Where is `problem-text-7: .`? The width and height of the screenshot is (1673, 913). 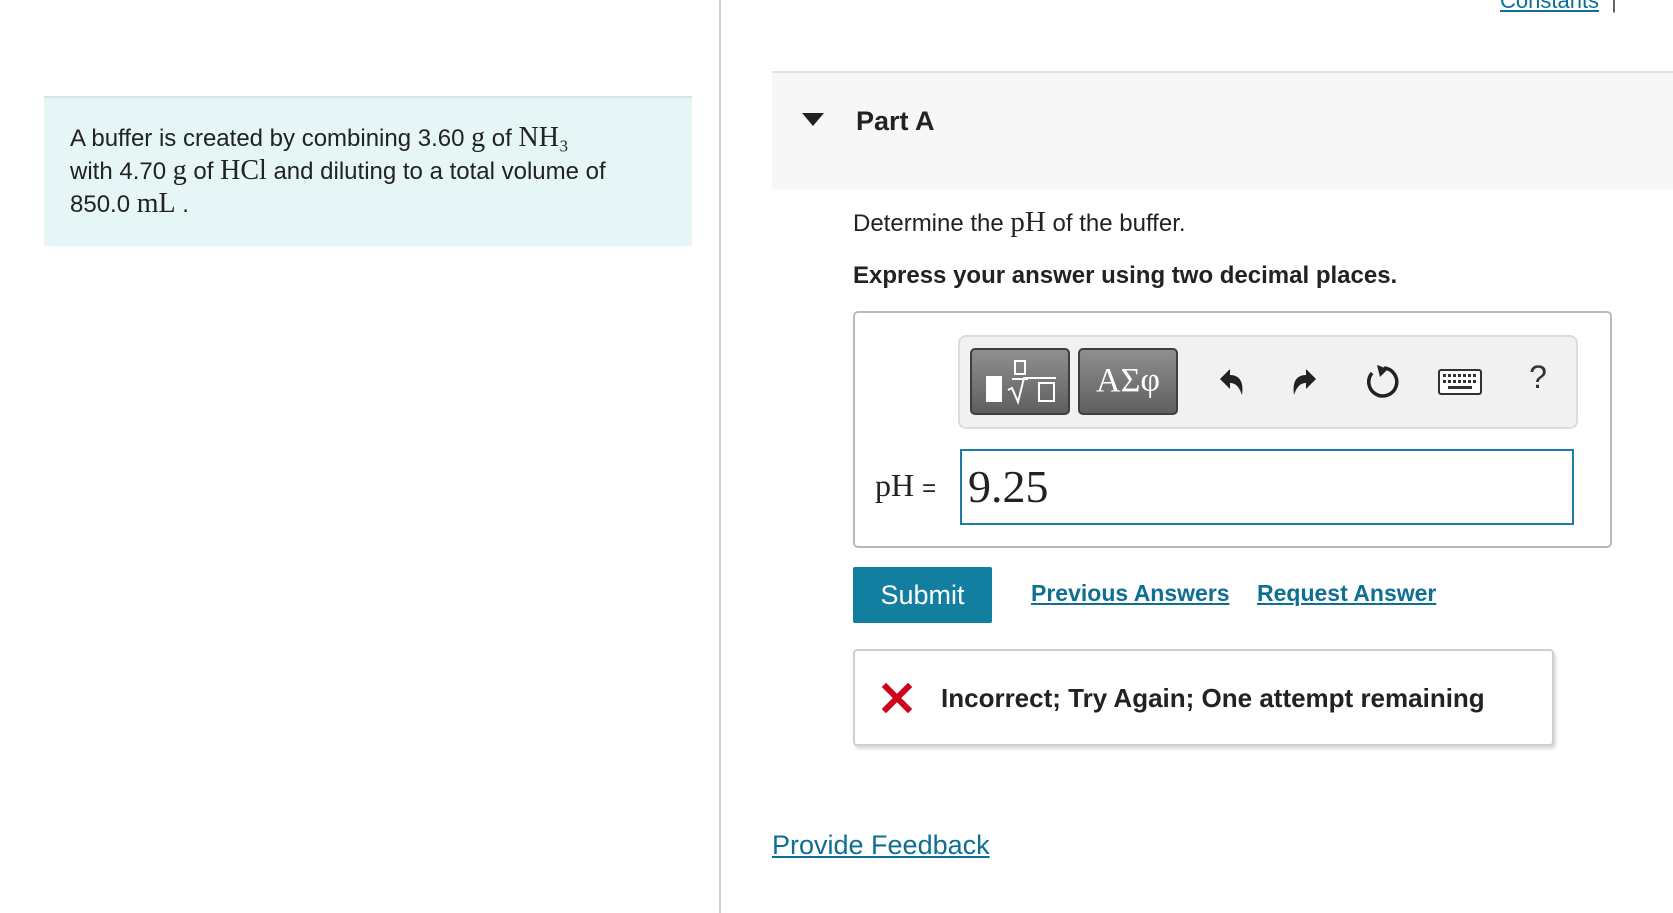
problem-text-7: . is located at coordinates (182, 204).